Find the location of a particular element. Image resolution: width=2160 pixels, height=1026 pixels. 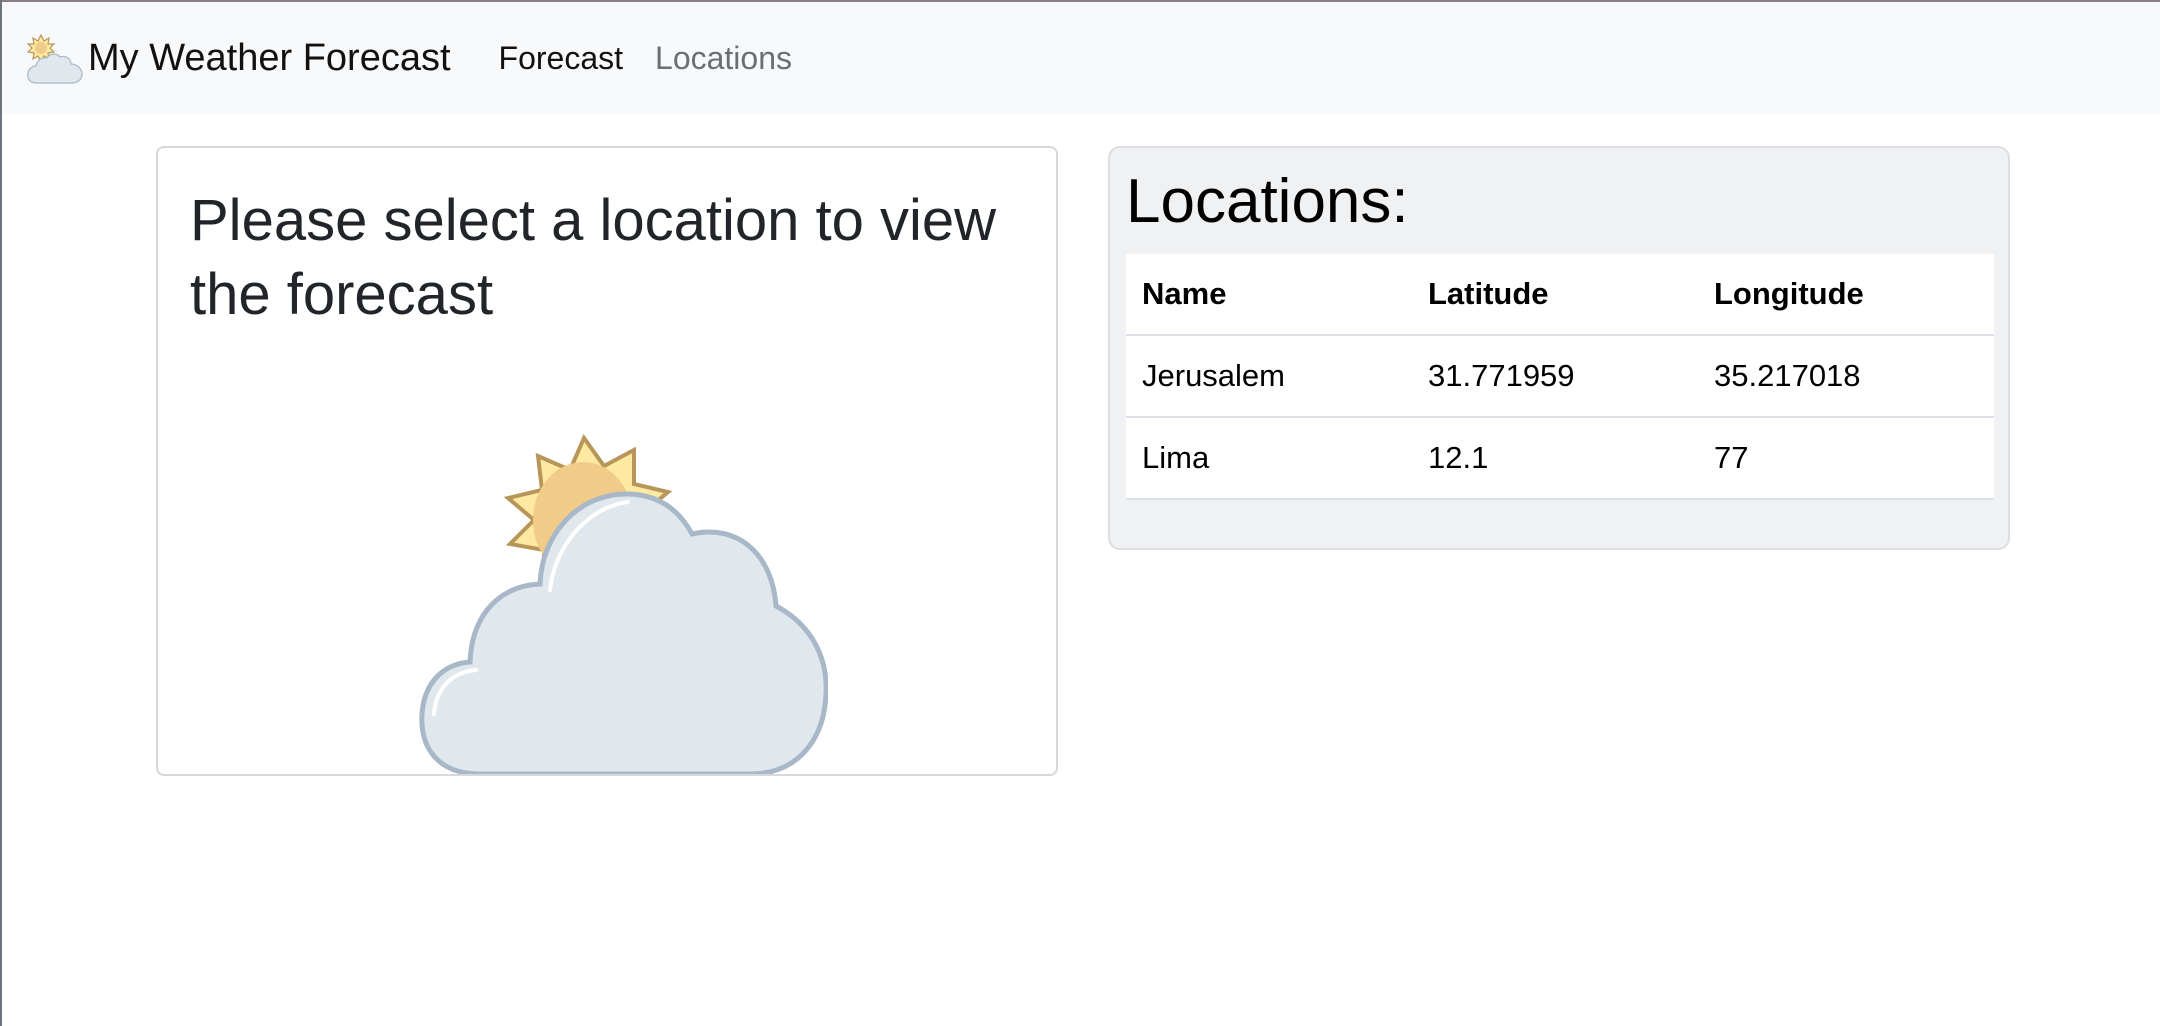

column-header-longitude: Longitude is located at coordinates (1846, 295).